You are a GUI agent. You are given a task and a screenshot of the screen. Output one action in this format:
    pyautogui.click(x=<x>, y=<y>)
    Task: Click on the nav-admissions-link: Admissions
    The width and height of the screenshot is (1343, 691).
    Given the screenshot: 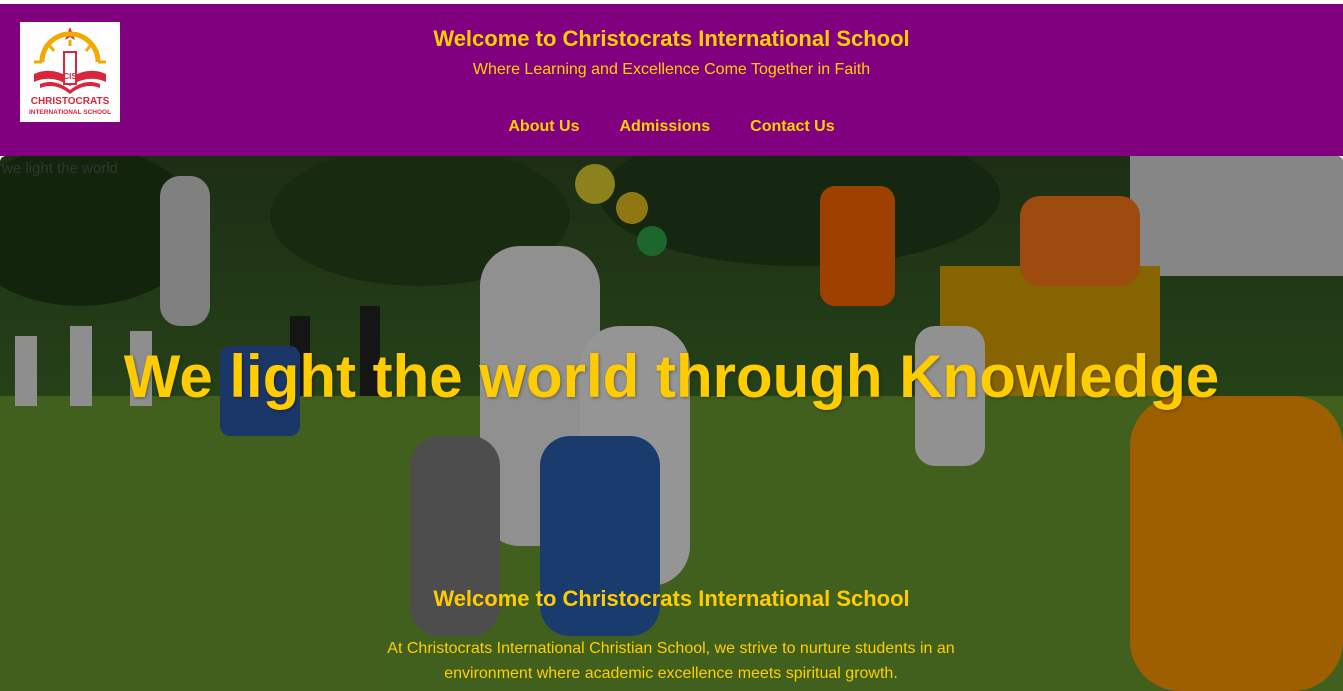 What is the action you would take?
    pyautogui.click(x=664, y=127)
    